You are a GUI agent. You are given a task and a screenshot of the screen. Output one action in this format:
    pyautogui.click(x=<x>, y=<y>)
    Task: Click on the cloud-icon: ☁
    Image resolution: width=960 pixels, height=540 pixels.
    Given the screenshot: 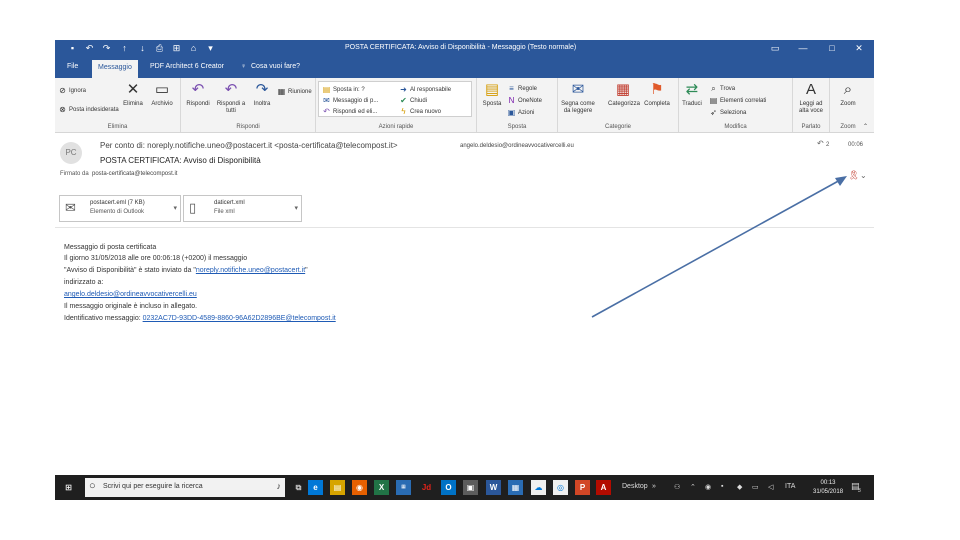 What is the action you would take?
    pyautogui.click(x=538, y=487)
    